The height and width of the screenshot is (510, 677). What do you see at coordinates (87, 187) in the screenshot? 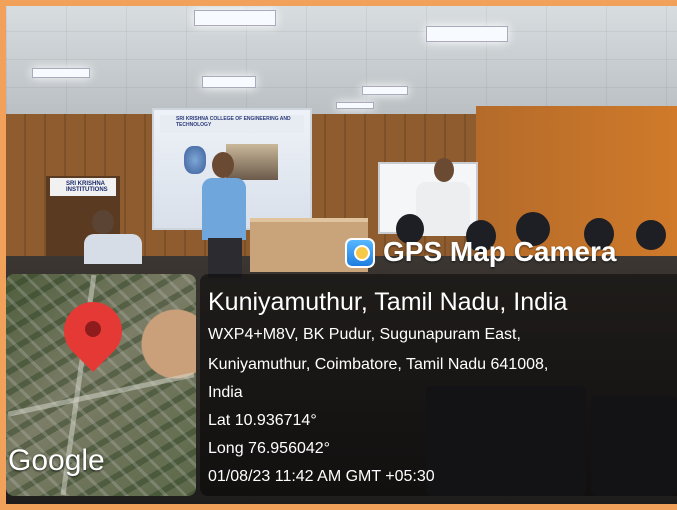
I see `podium-sign-text: SRI KRISHNA INSTITUTIONS` at bounding box center [87, 187].